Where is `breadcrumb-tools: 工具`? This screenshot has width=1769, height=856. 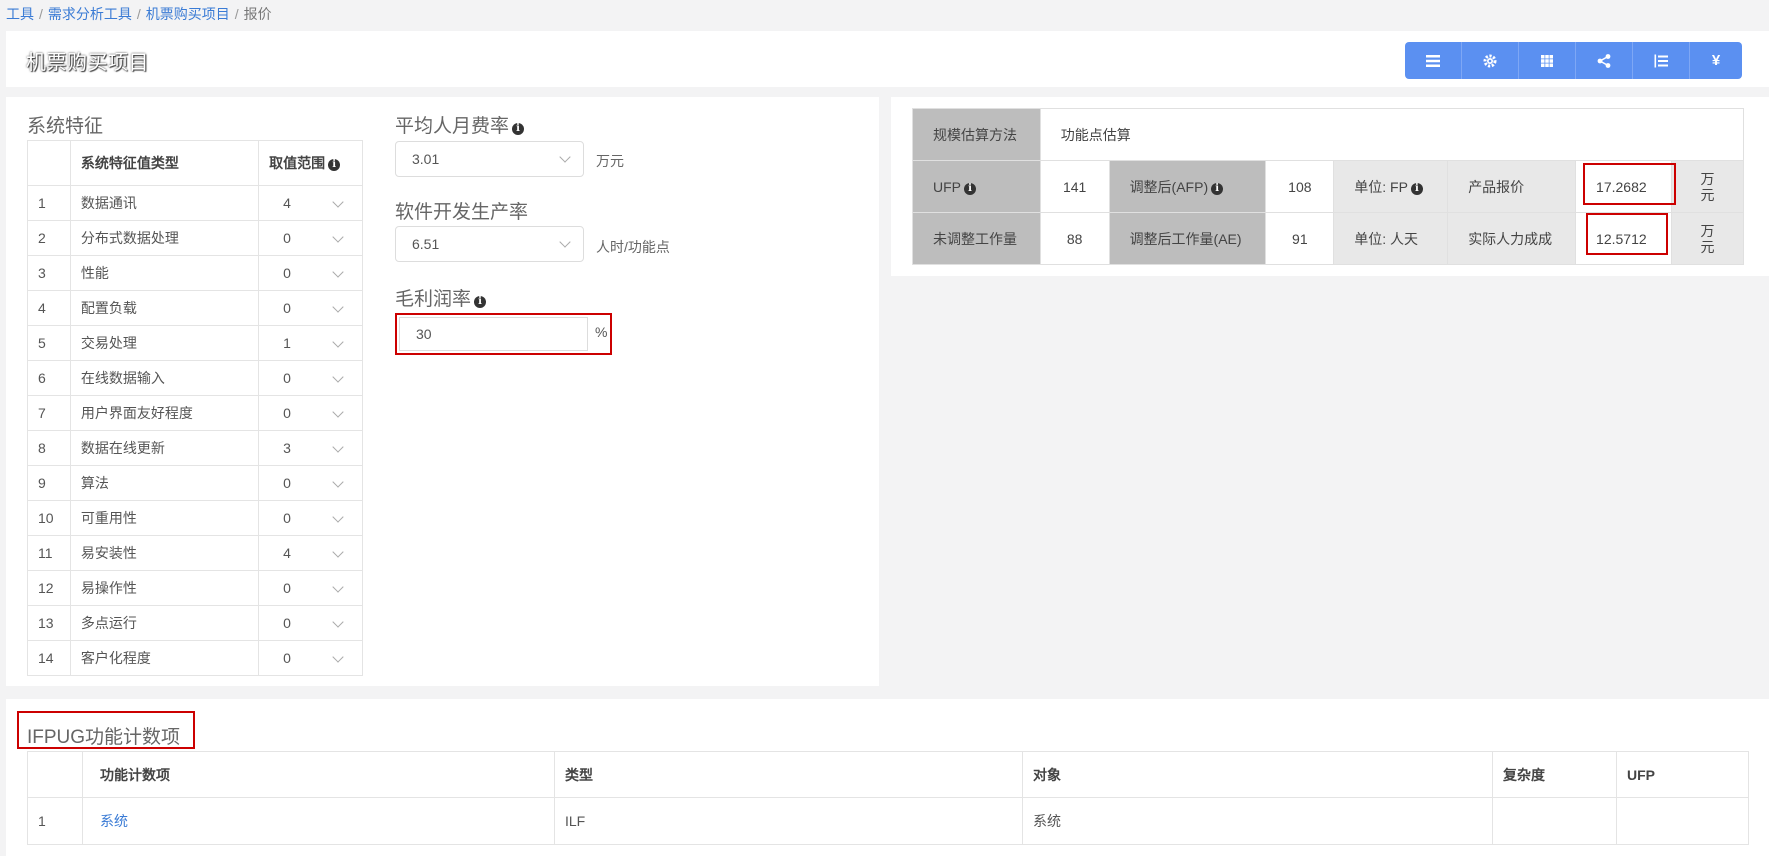
breadcrumb-tools: 工具 is located at coordinates (20, 14).